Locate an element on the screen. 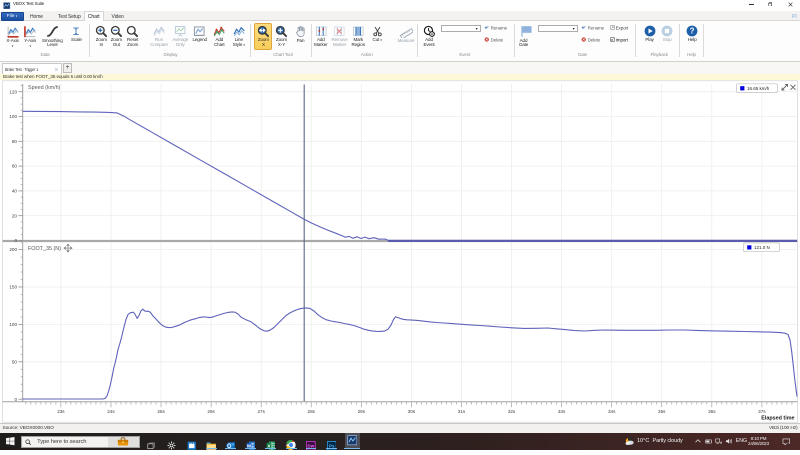 Image resolution: width=800 pixels, height=455 pixels. svg-text: 35s is located at coordinates (662, 411).